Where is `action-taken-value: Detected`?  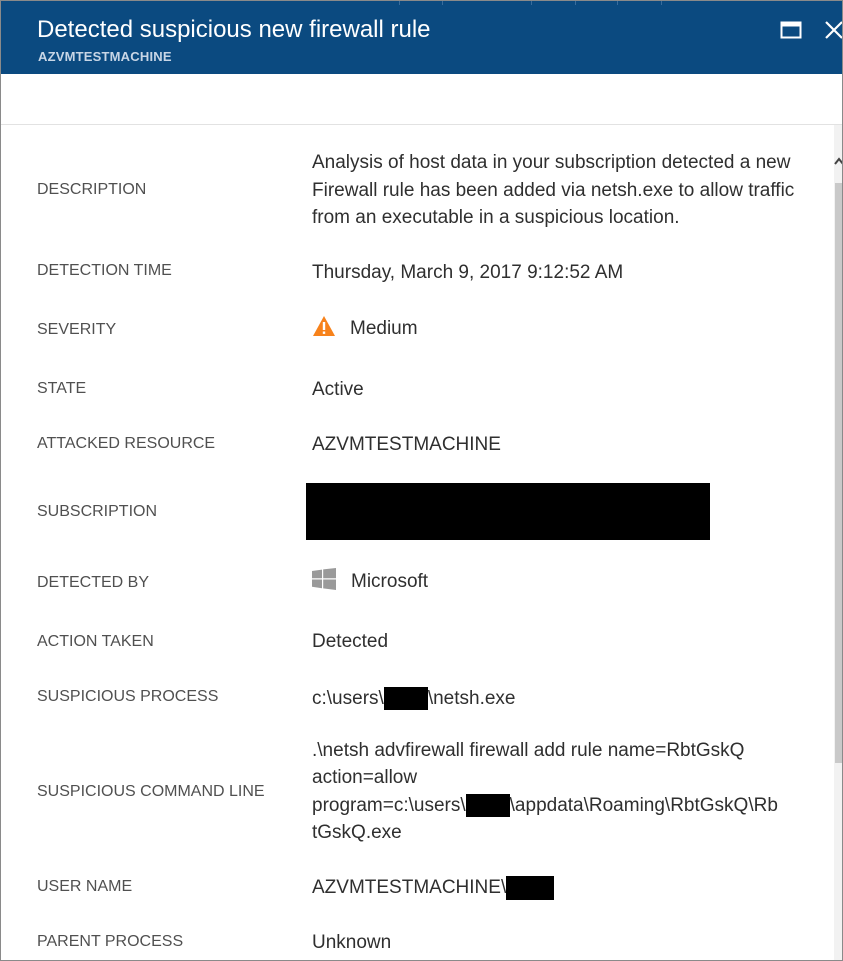 action-taken-value: Detected is located at coordinates (350, 641).